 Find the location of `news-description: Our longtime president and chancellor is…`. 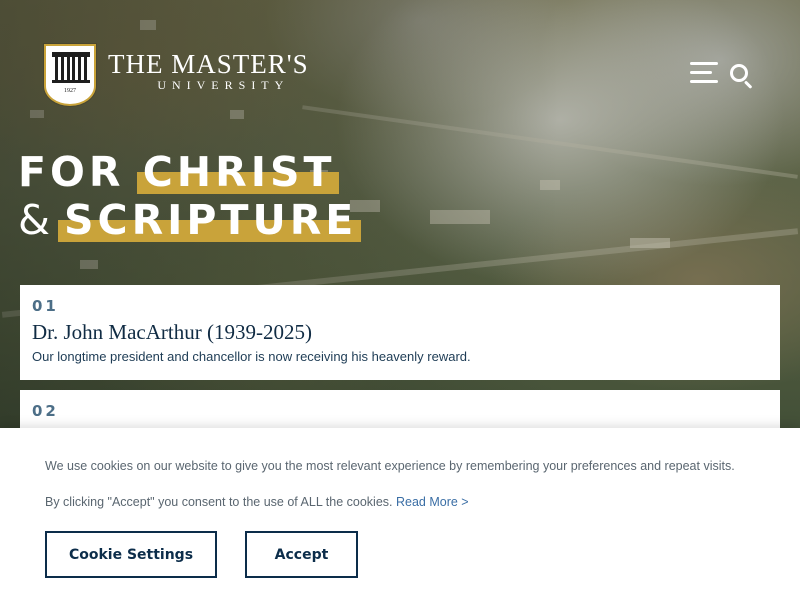

news-description: Our longtime president and chancellor is… is located at coordinates (251, 356).